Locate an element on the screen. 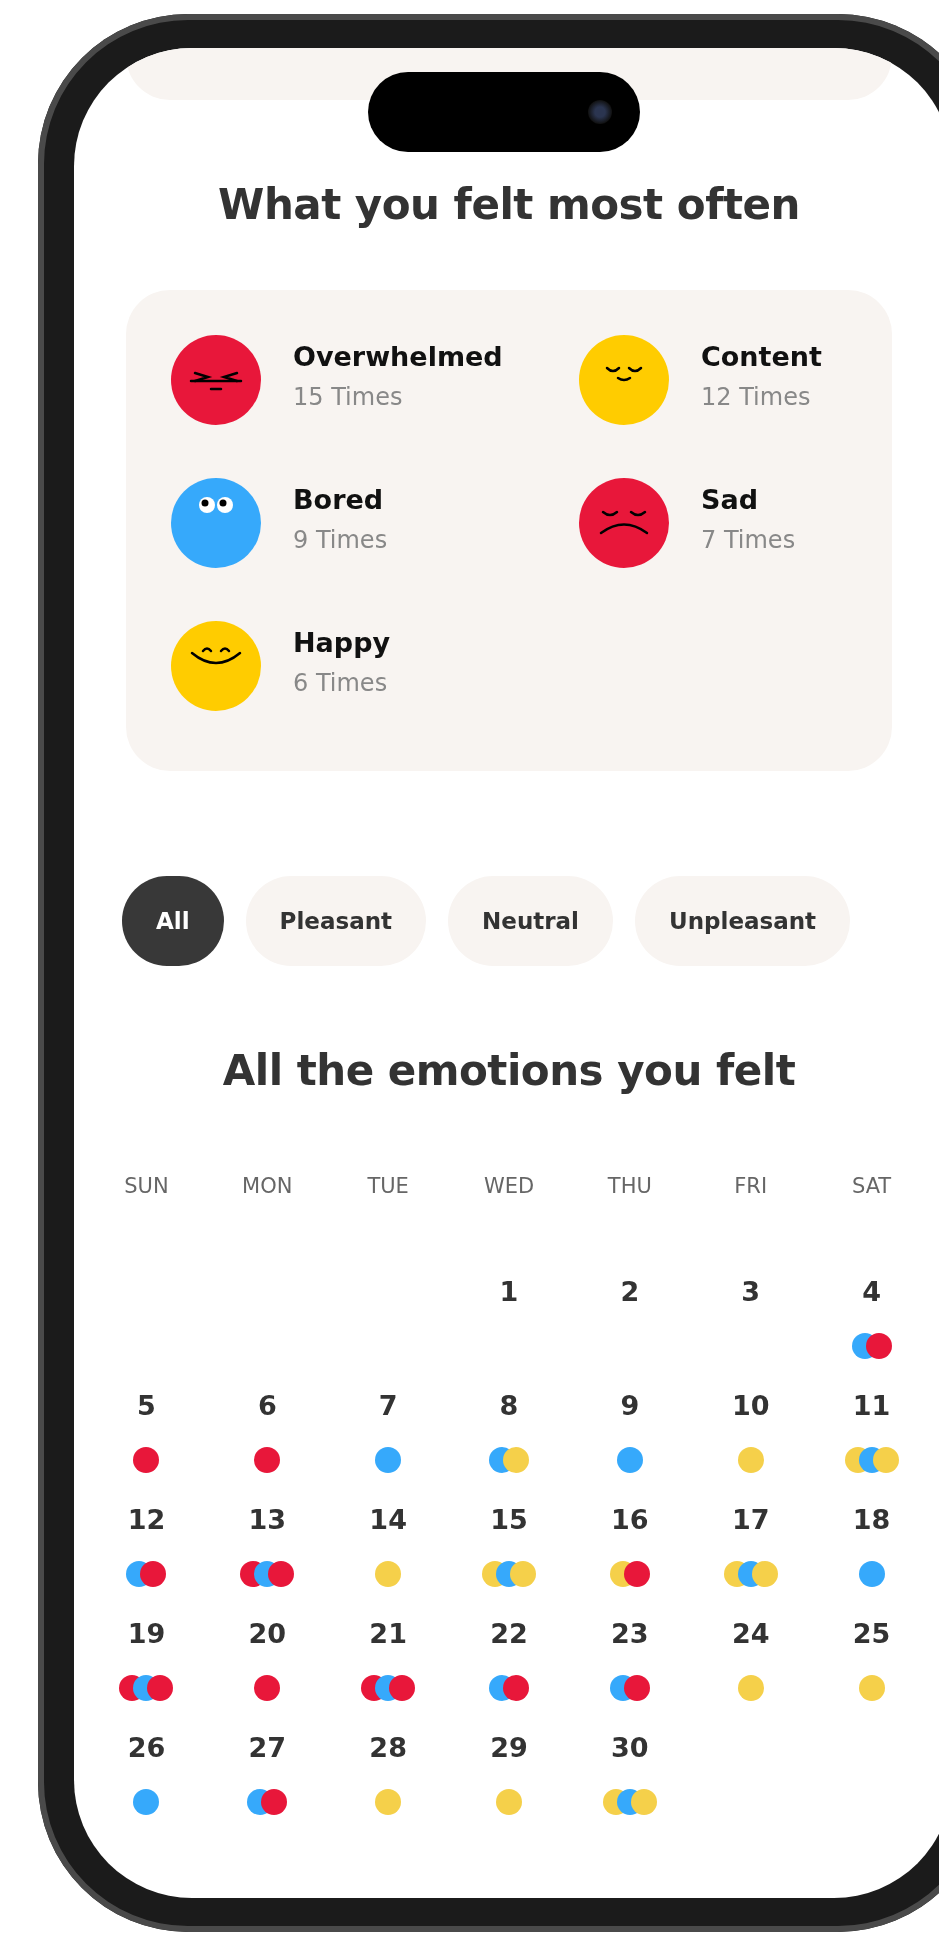 This screenshot has width=939, height=1946. weekday-label: SUN is located at coordinates (146, 1186).